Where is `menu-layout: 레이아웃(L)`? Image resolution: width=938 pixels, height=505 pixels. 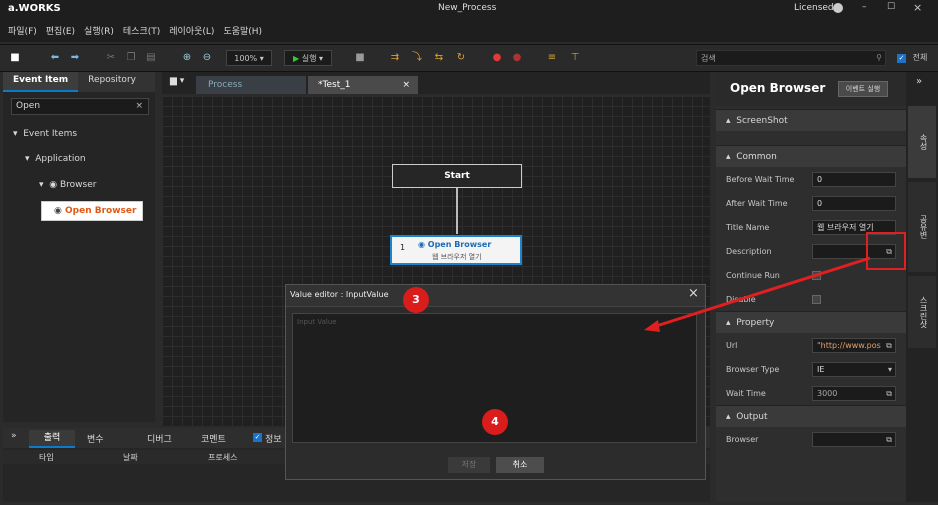
menu-layout: 레이아웃(L) is located at coordinates (191, 30).